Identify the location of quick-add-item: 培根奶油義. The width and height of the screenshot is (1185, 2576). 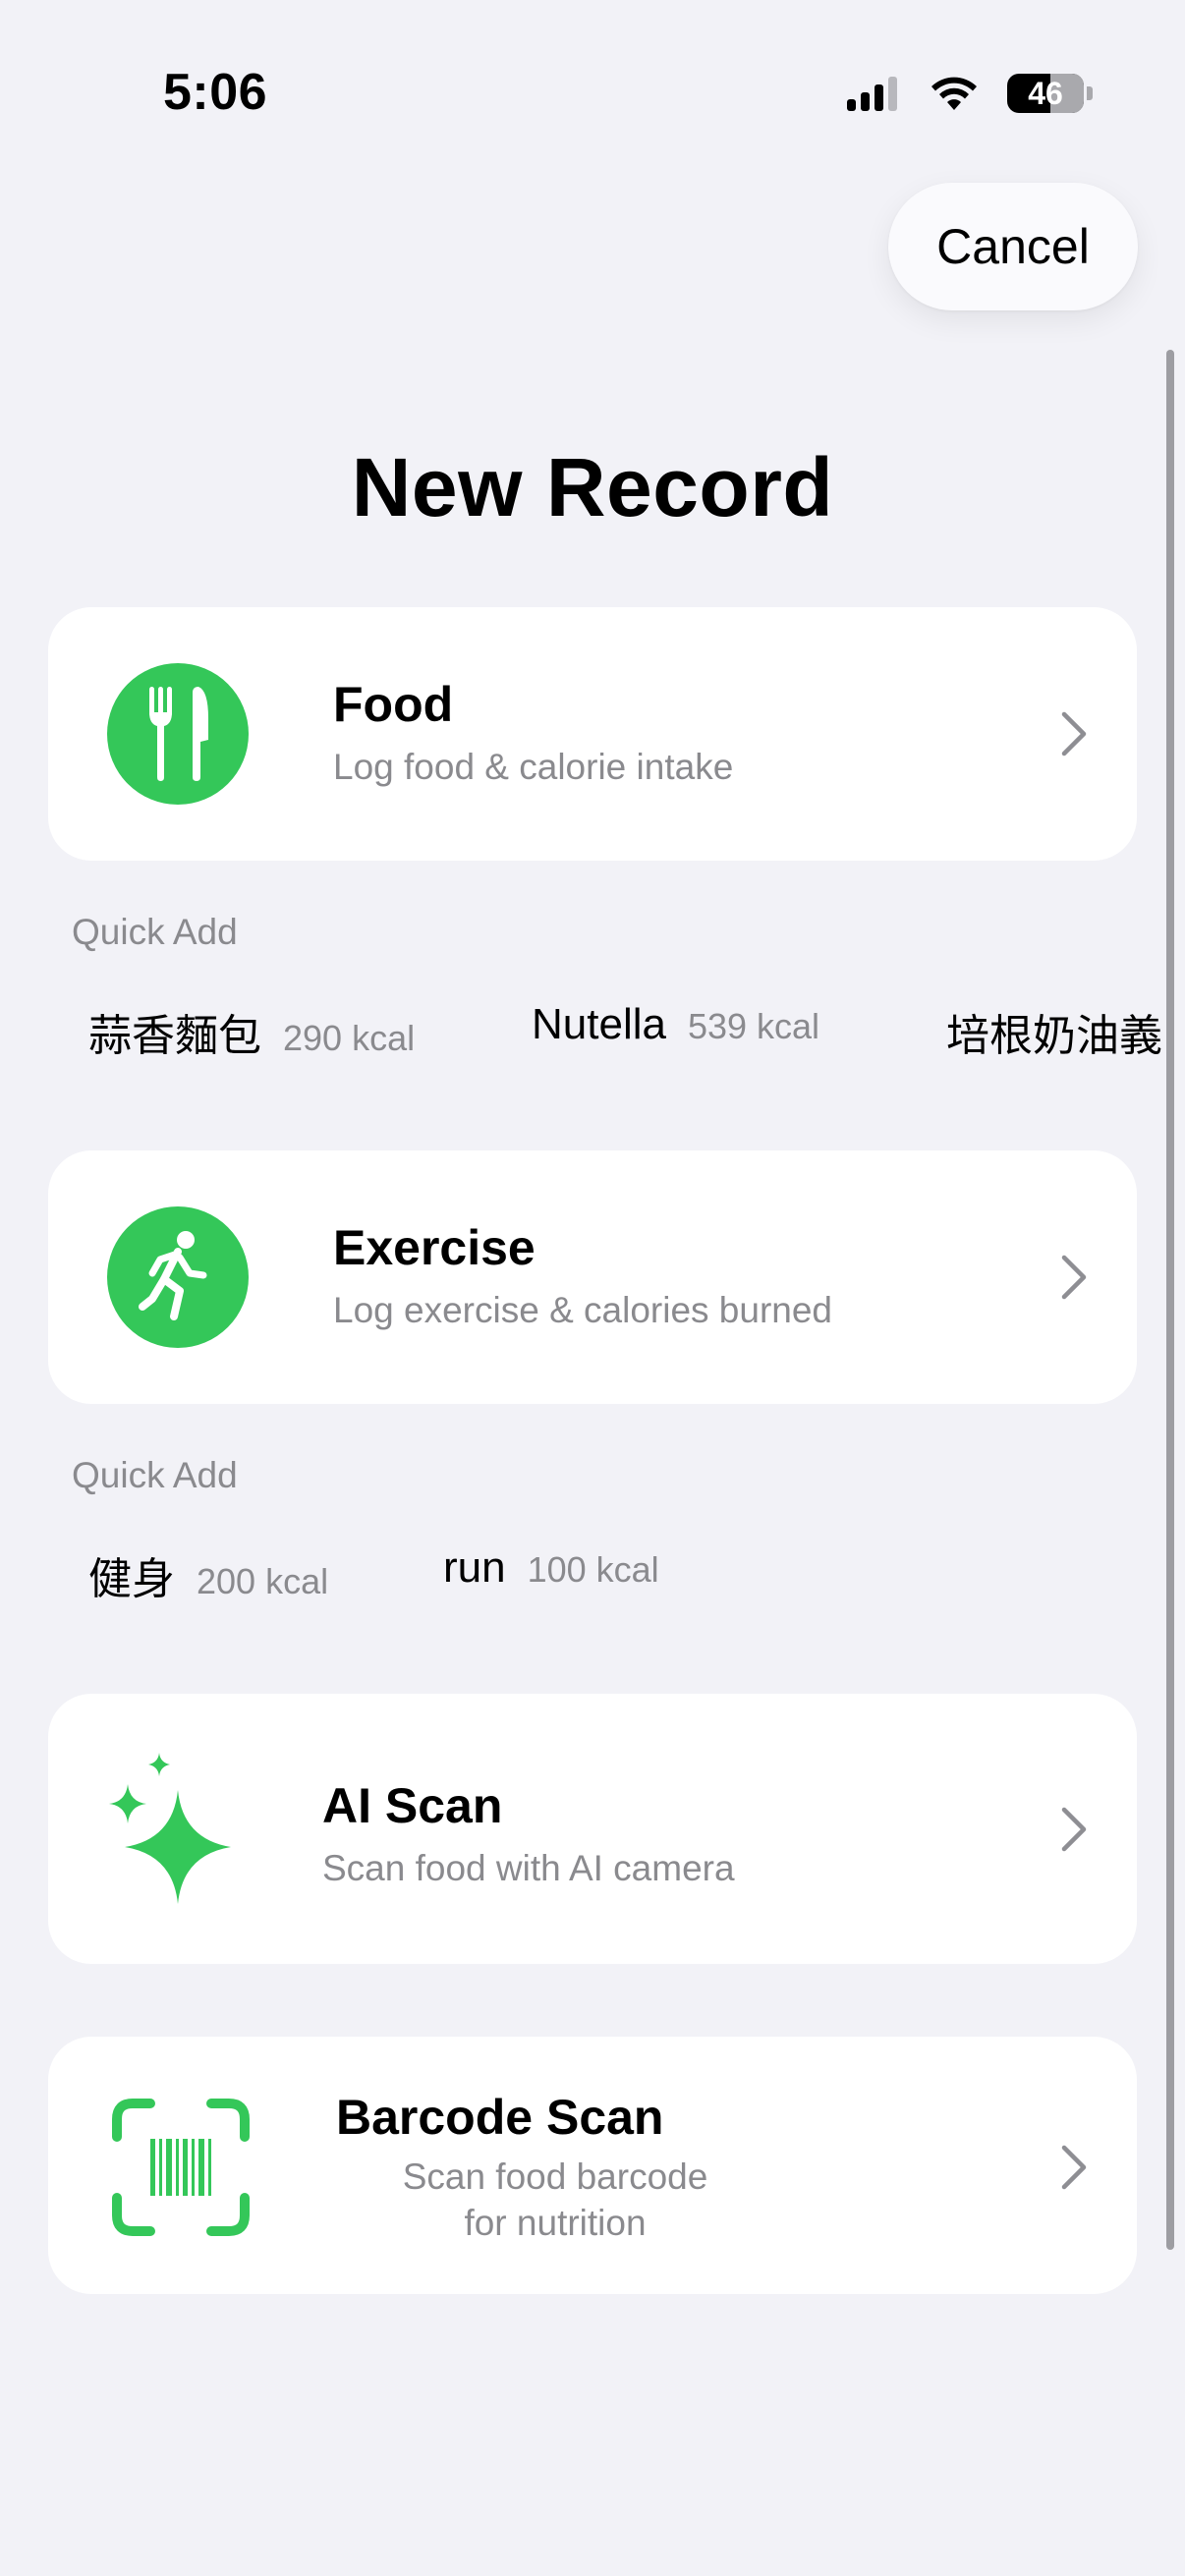
(1065, 1031).